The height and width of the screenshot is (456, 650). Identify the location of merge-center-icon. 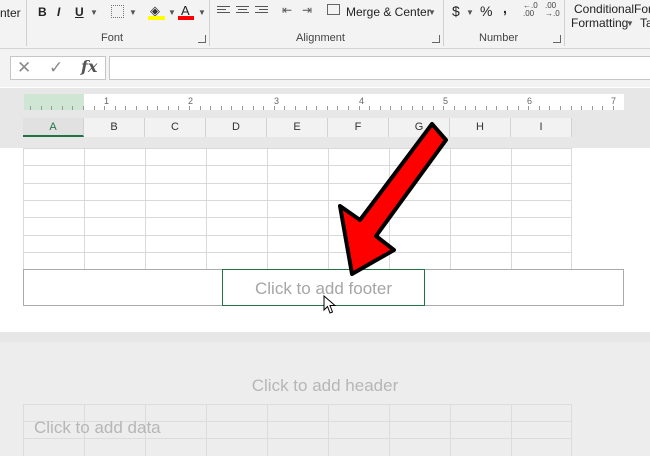
(333, 9).